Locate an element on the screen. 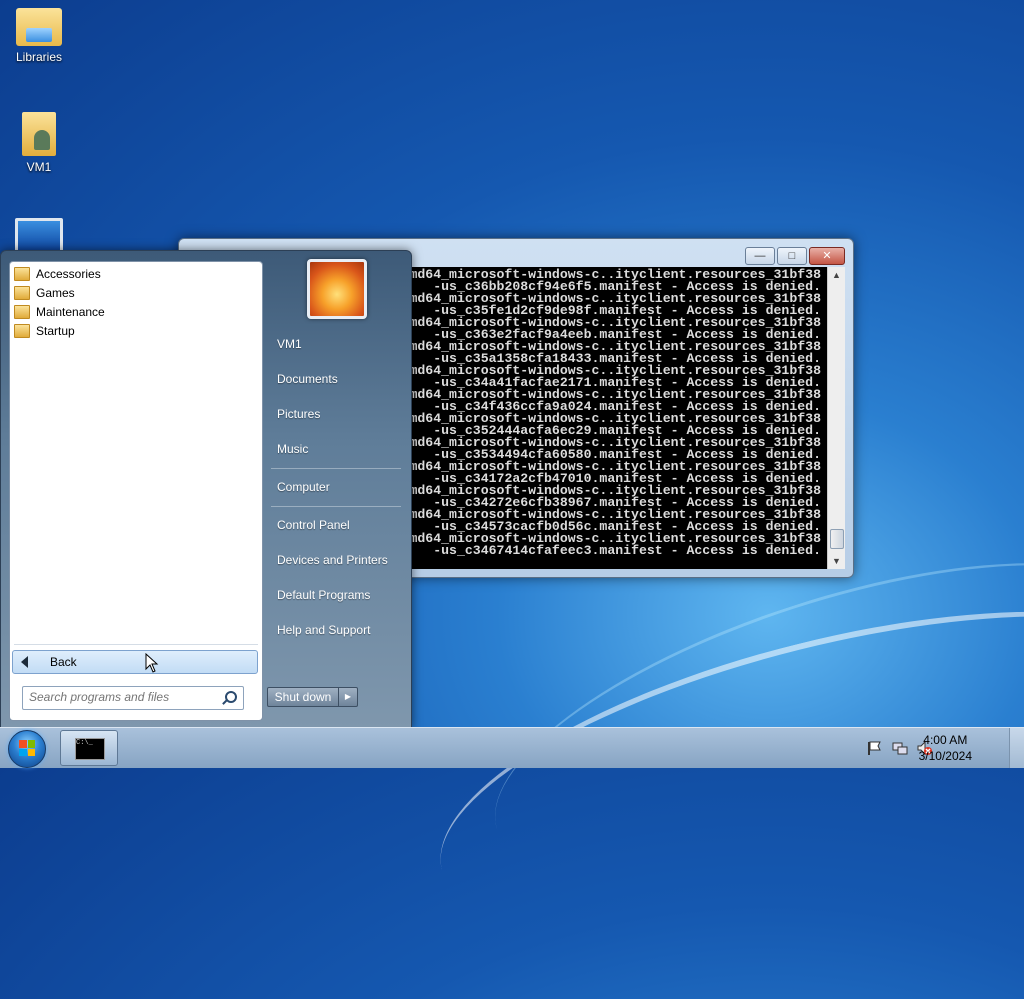 The width and height of the screenshot is (1024, 999). start-item-devices-and-printers: Devices and Printers is located at coordinates (336, 560).